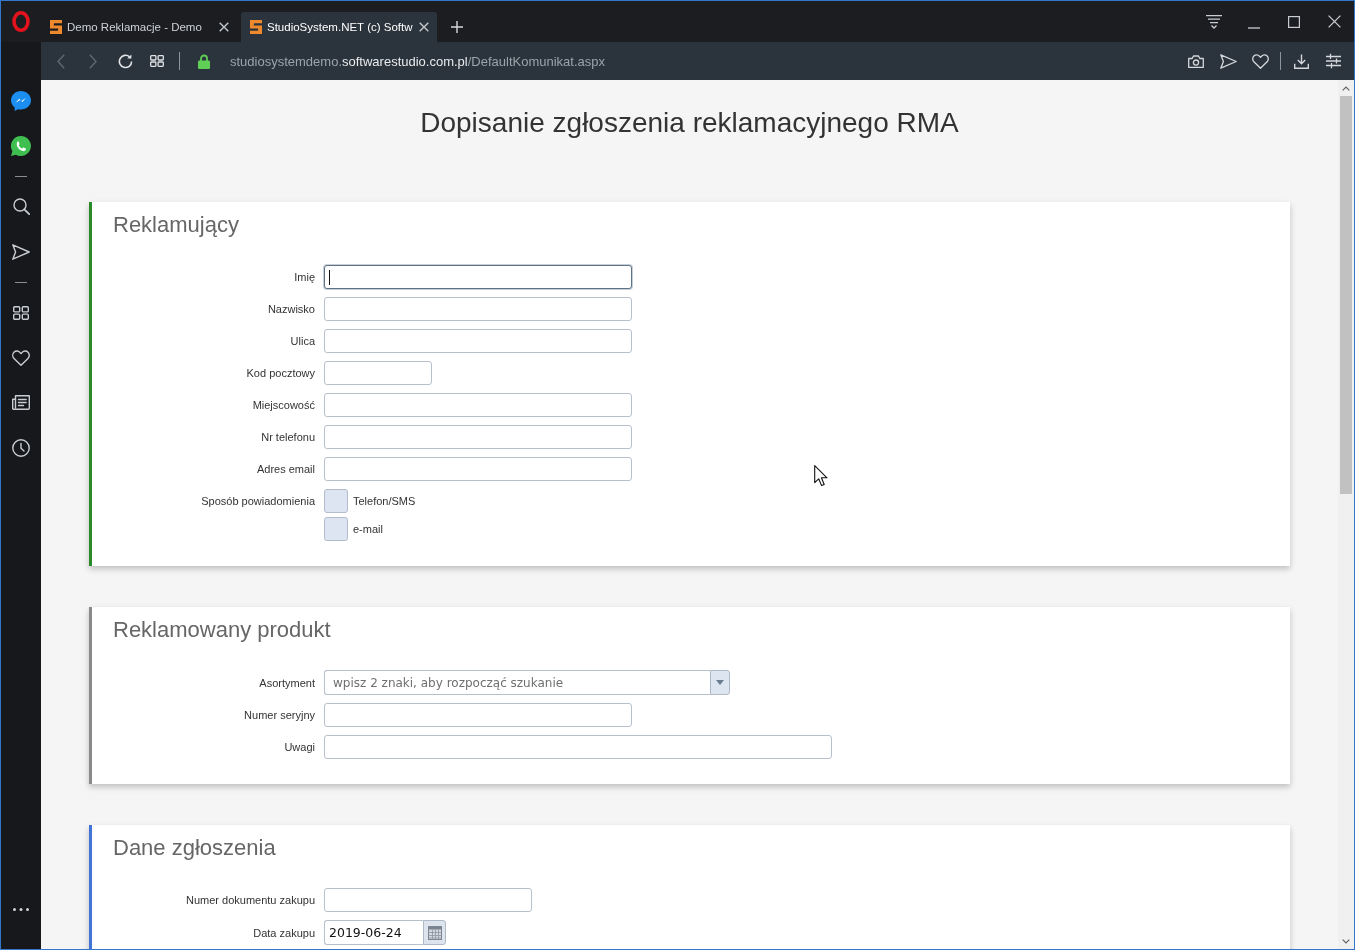 Image resolution: width=1355 pixels, height=950 pixels. Describe the element at coordinates (368, 529) in the screenshot. I see `checkbox-label: e-mail` at that location.